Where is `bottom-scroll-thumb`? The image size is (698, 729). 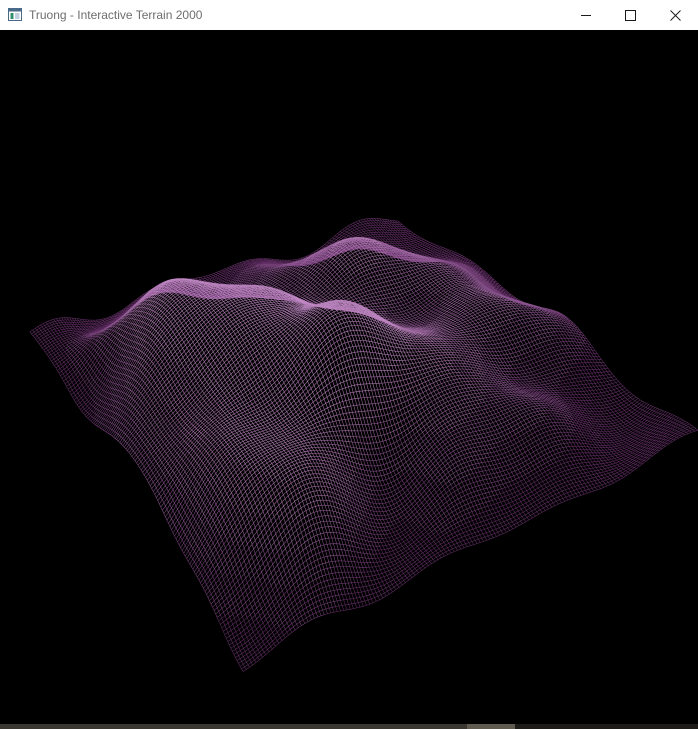
bottom-scroll-thumb is located at coordinates (491, 726).